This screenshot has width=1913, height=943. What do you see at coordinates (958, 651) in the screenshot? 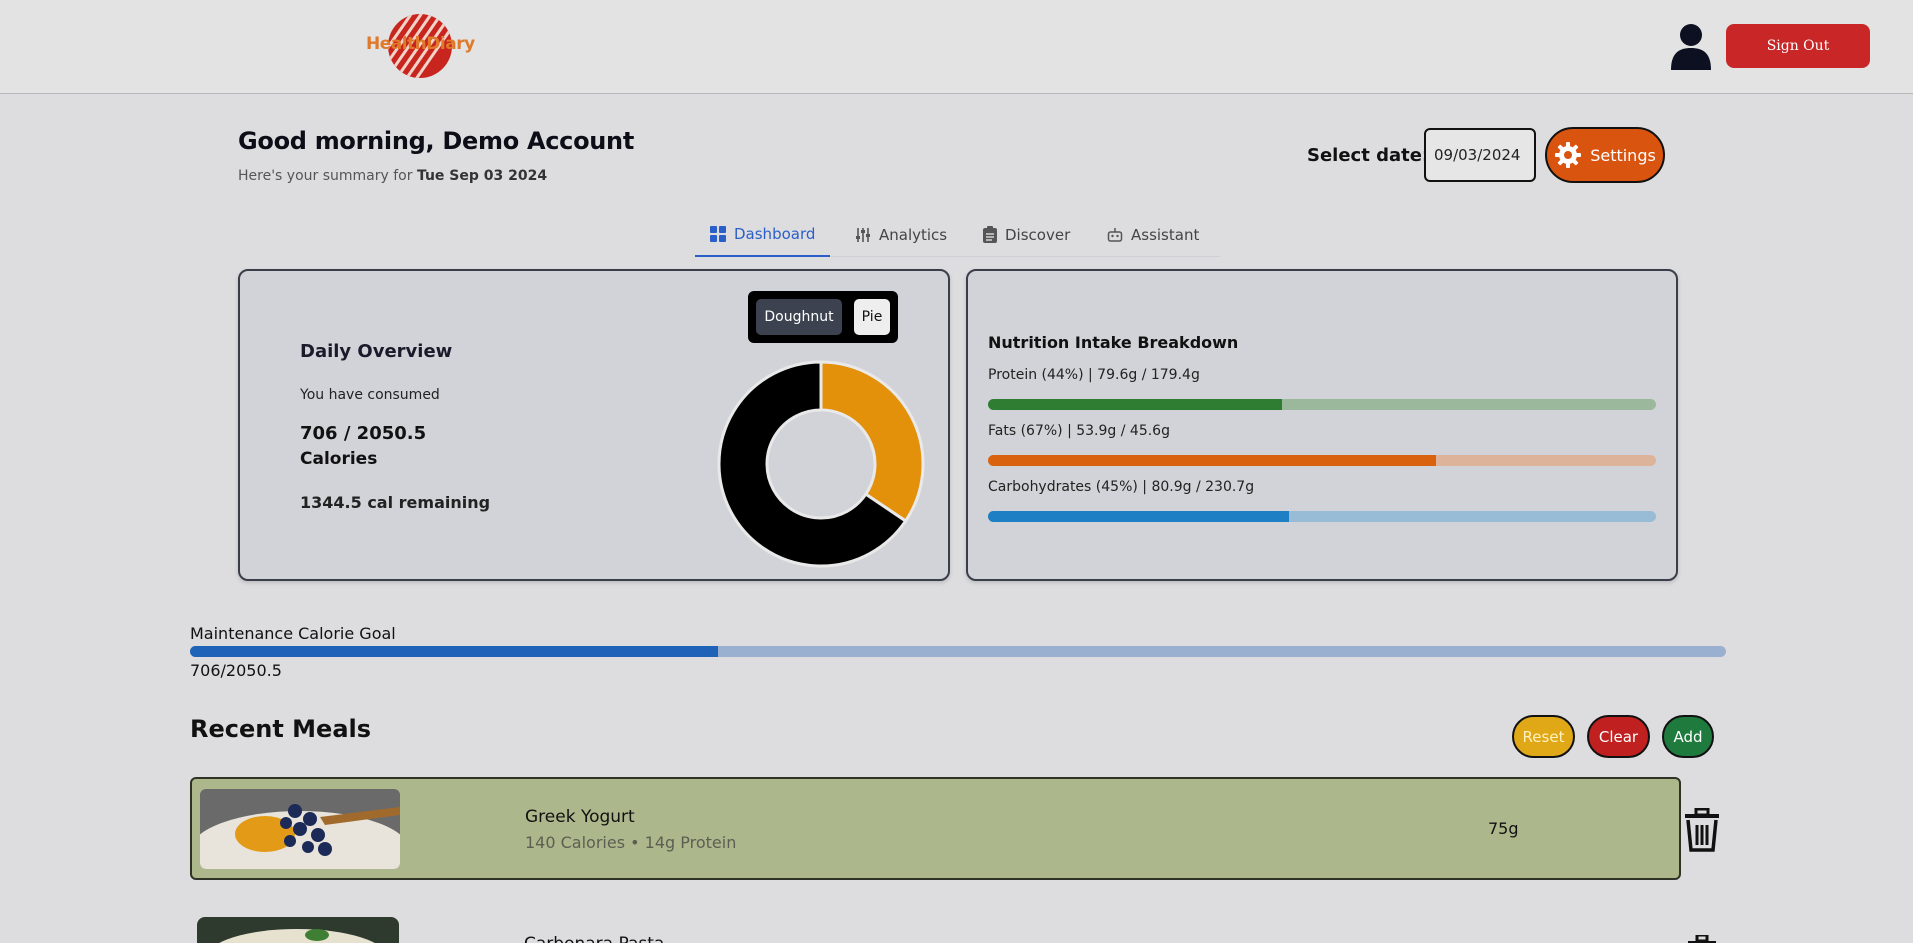
I see `maintenance-progress-bar` at bounding box center [958, 651].